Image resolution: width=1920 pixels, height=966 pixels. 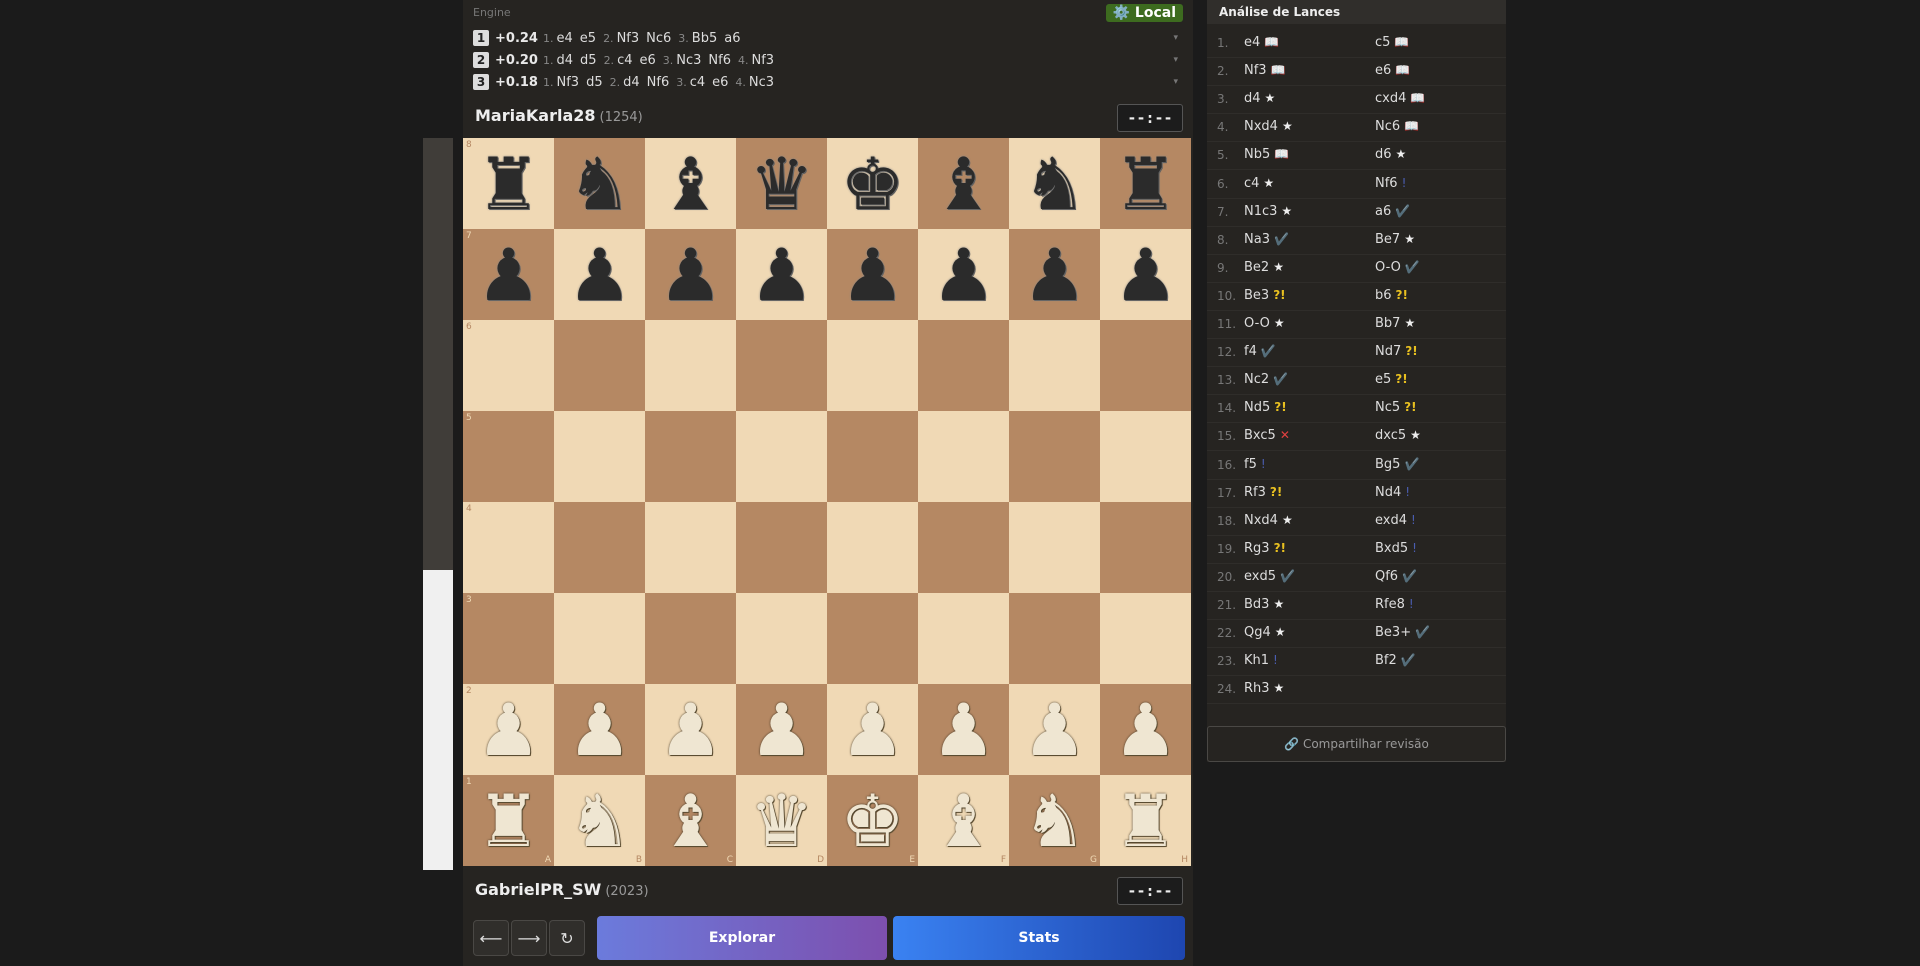 I want to click on board-square: ♜, so click(x=1145, y=183).